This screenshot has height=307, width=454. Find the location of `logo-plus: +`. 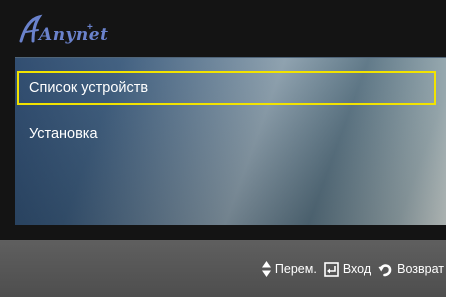

logo-plus: + is located at coordinates (90, 27).